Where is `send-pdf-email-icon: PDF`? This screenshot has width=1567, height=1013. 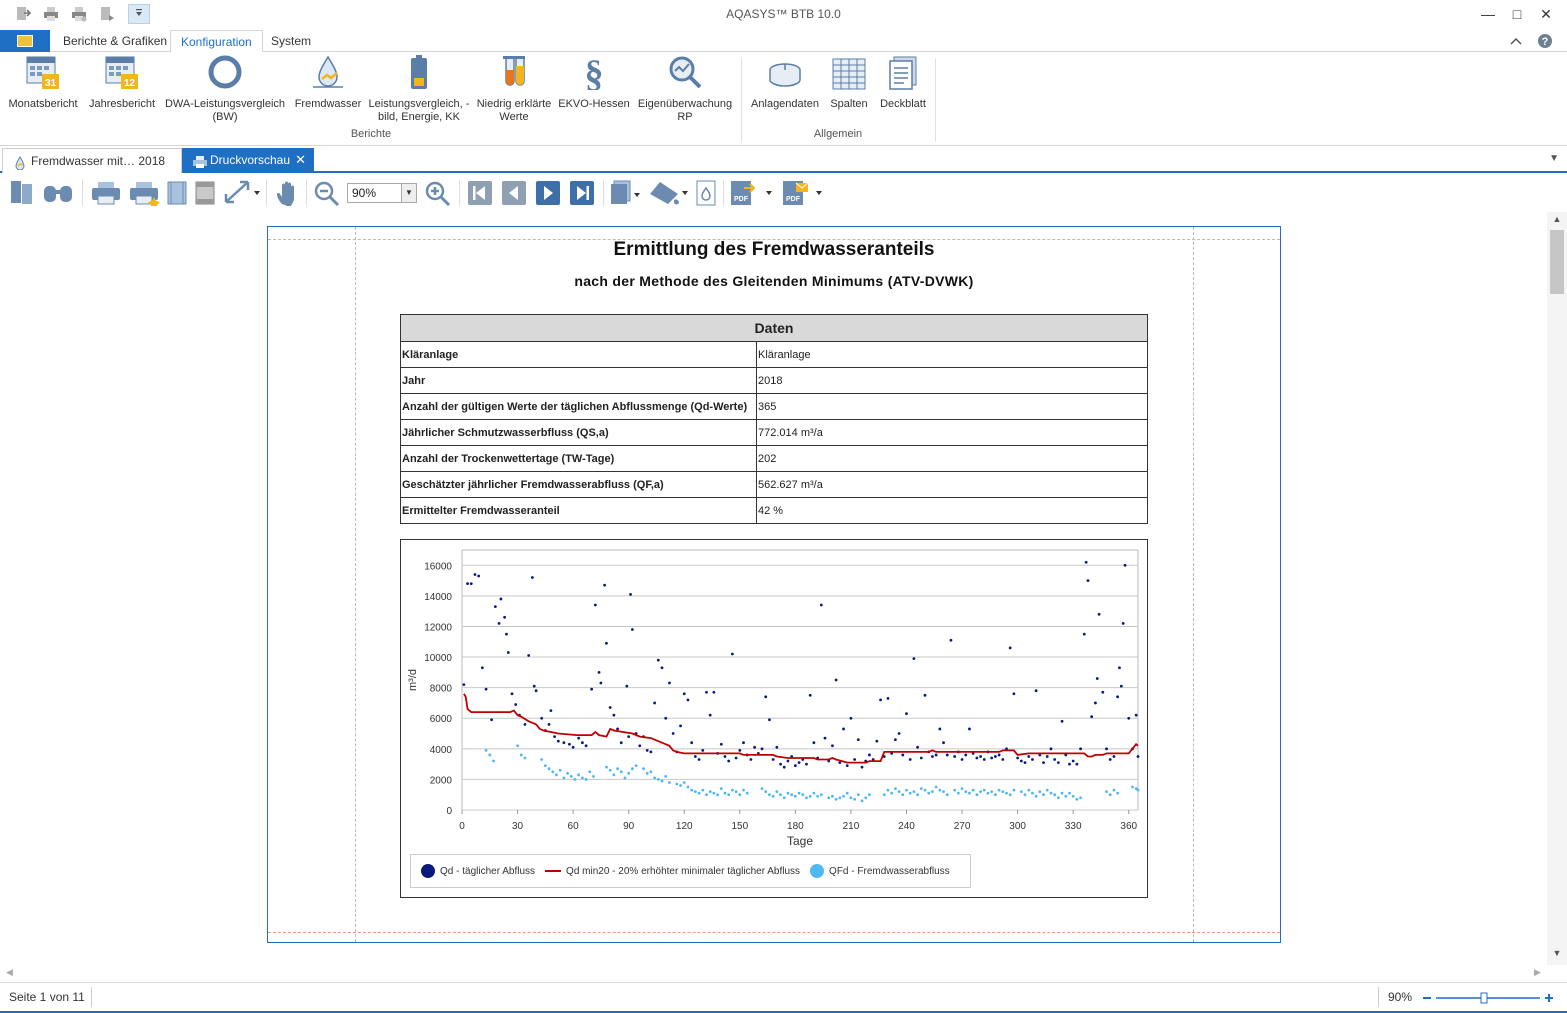 send-pdf-email-icon: PDF is located at coordinates (805, 193).